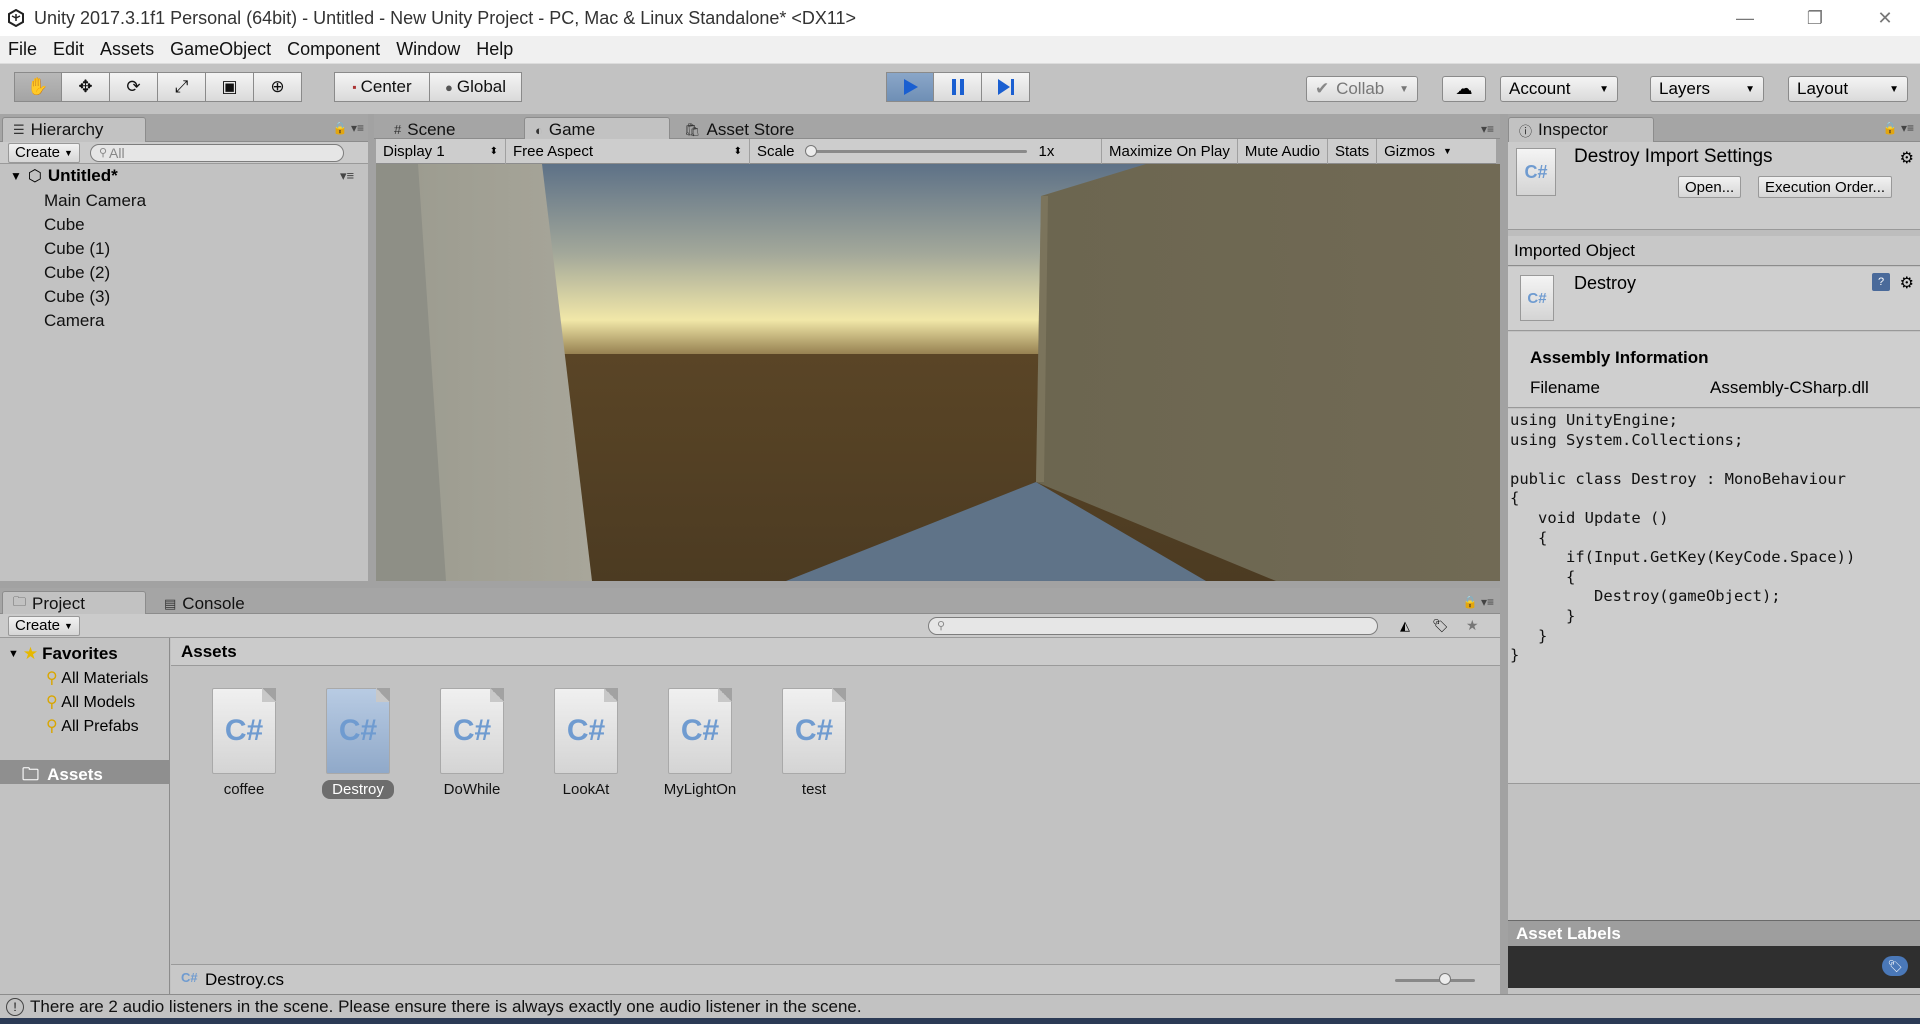 This screenshot has height=1024, width=1920. What do you see at coordinates (1464, 89) in the screenshot?
I see `cloud-button: ☁` at bounding box center [1464, 89].